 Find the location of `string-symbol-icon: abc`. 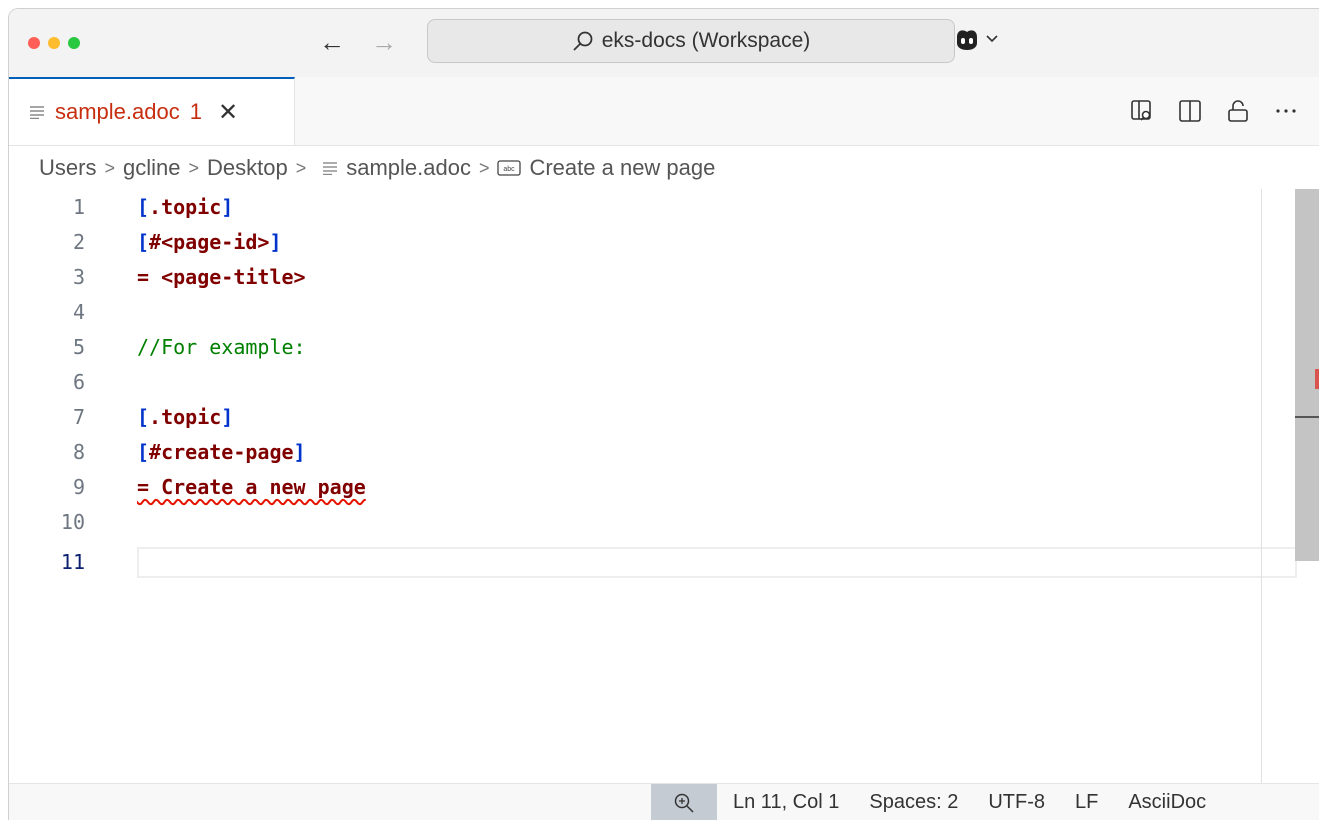

string-symbol-icon: abc is located at coordinates (509, 168).